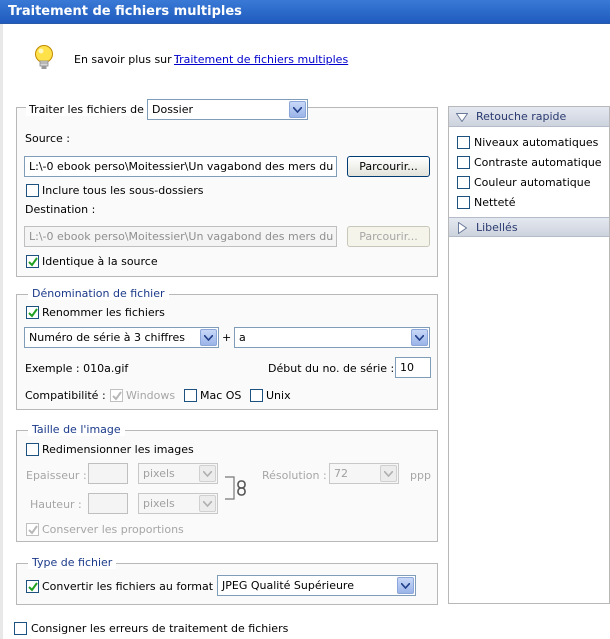 The width and height of the screenshot is (610, 639). I want to click on constrain-proportions-label: Conserver les proportions, so click(113, 529).